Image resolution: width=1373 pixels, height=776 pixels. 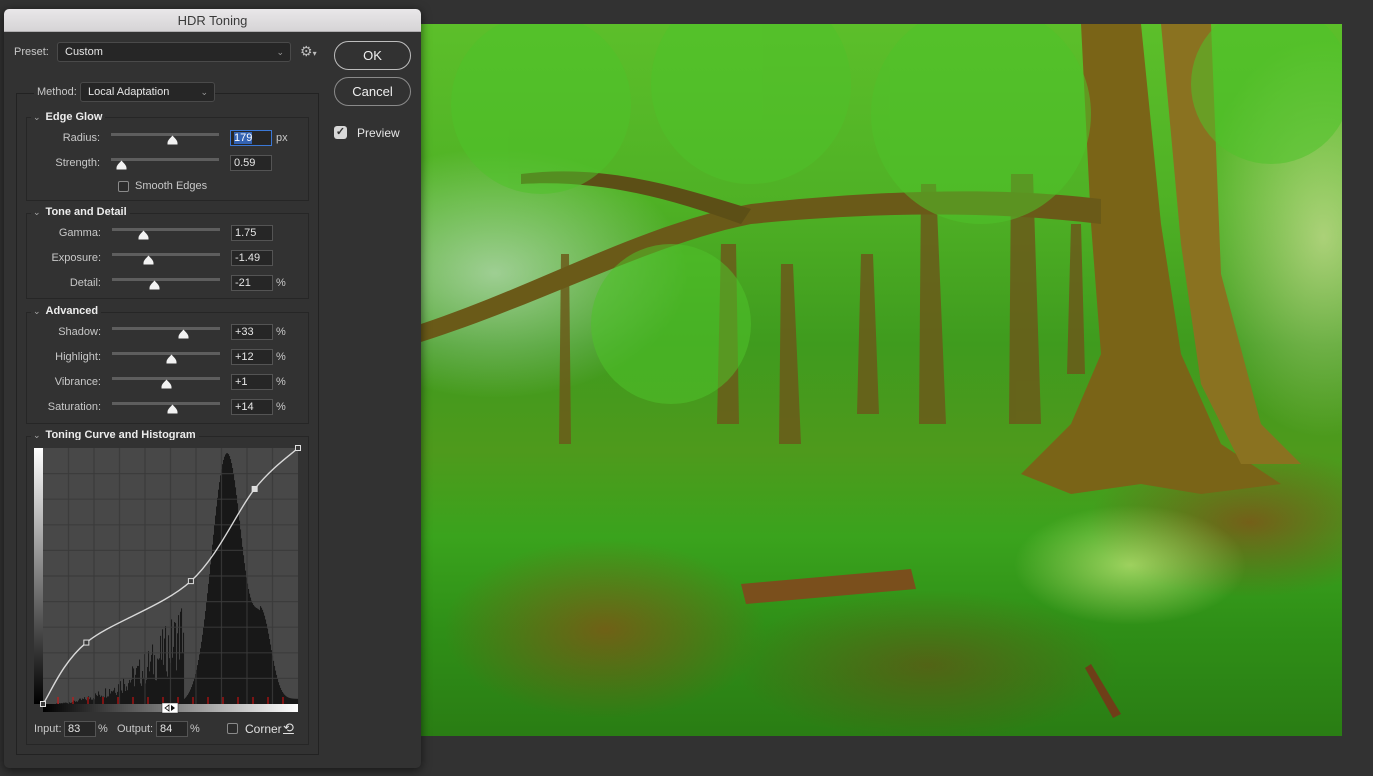 What do you see at coordinates (143, 235) in the screenshot?
I see `gamma-slider-thumb` at bounding box center [143, 235].